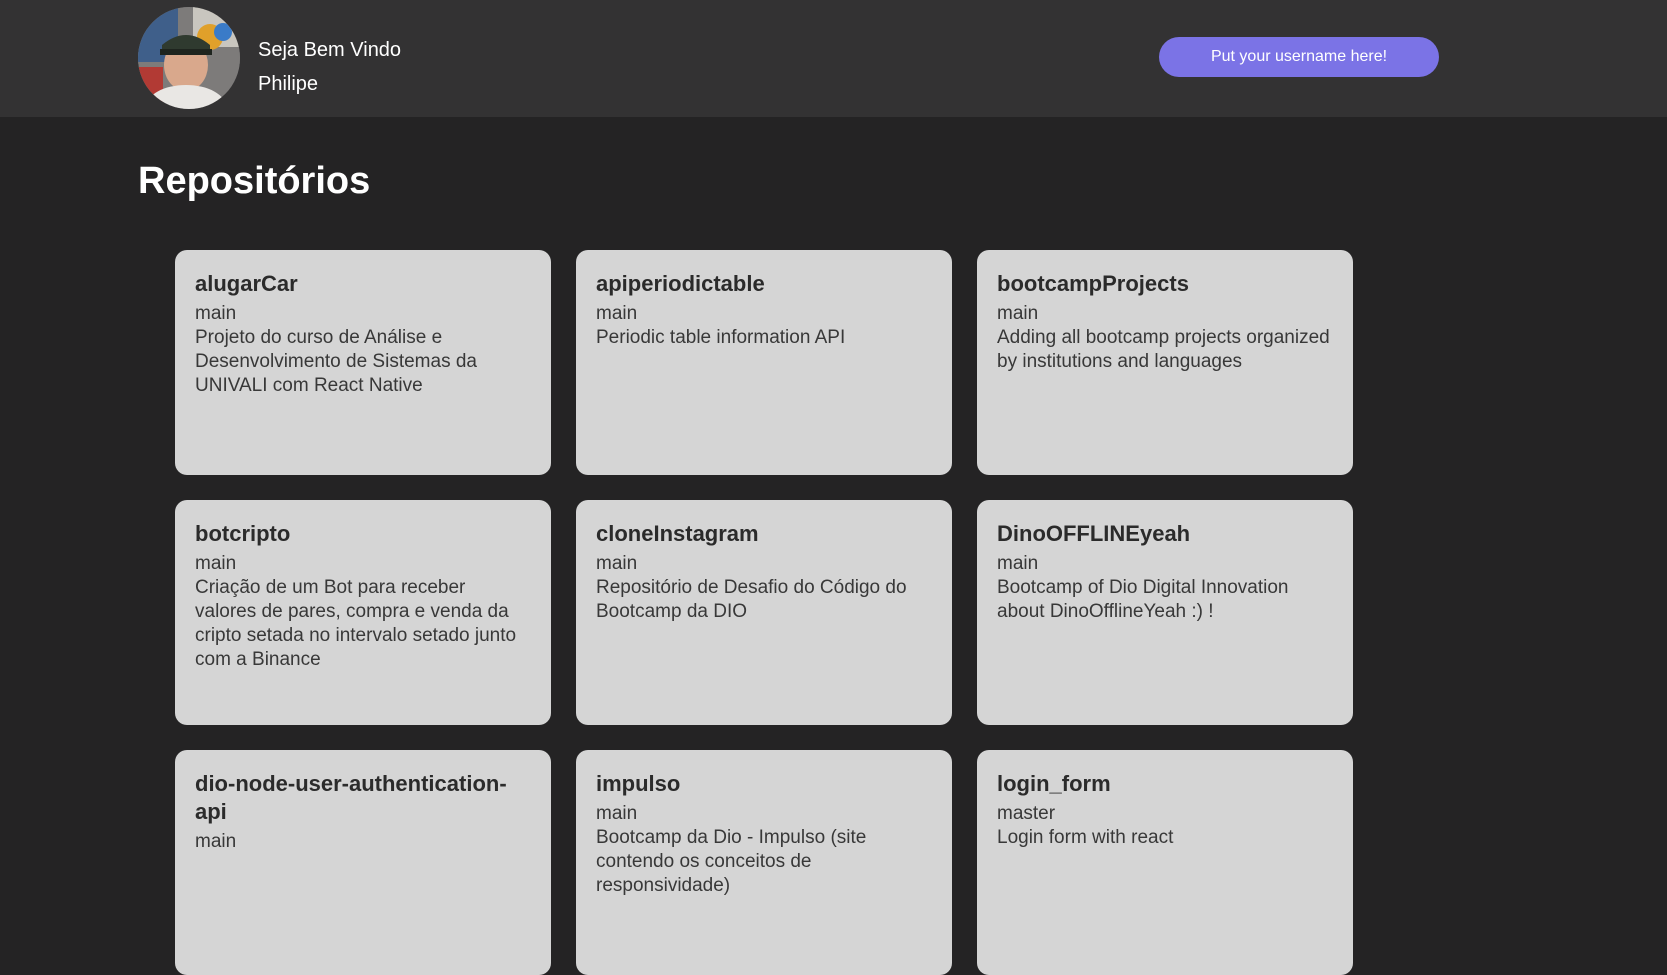  I want to click on repo-name: impulso, so click(638, 783).